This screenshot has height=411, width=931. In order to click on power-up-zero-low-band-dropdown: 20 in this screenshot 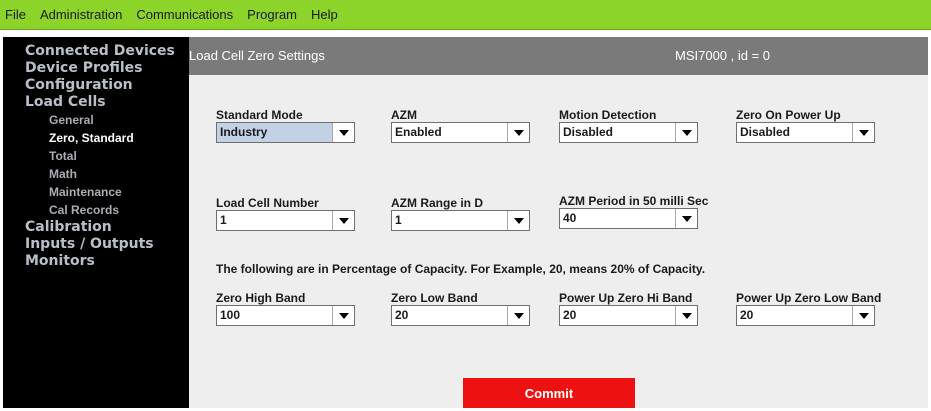, I will do `click(805, 315)`.